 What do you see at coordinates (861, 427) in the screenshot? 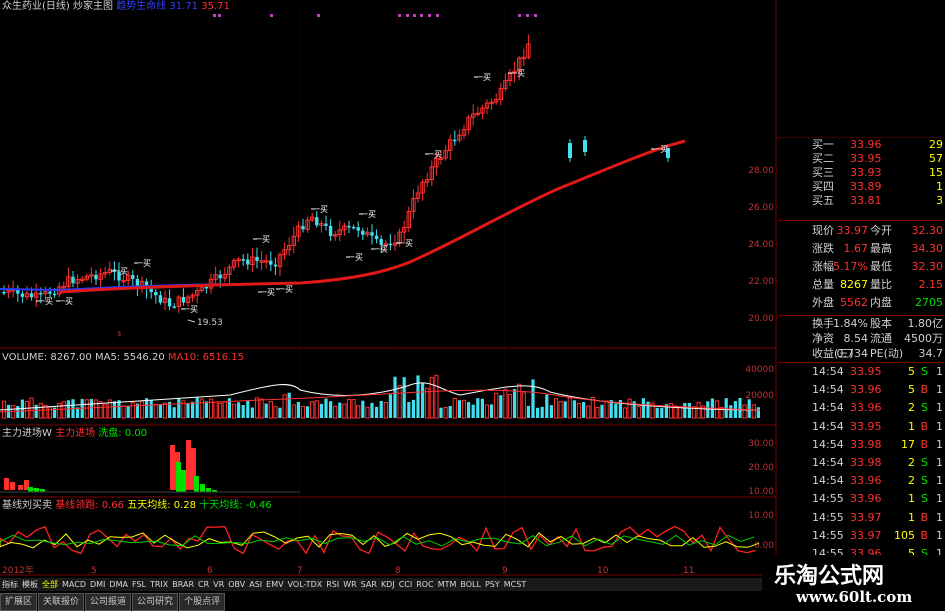
I see `trade-row: 14:54 33.95 1 B 1` at bounding box center [861, 427].